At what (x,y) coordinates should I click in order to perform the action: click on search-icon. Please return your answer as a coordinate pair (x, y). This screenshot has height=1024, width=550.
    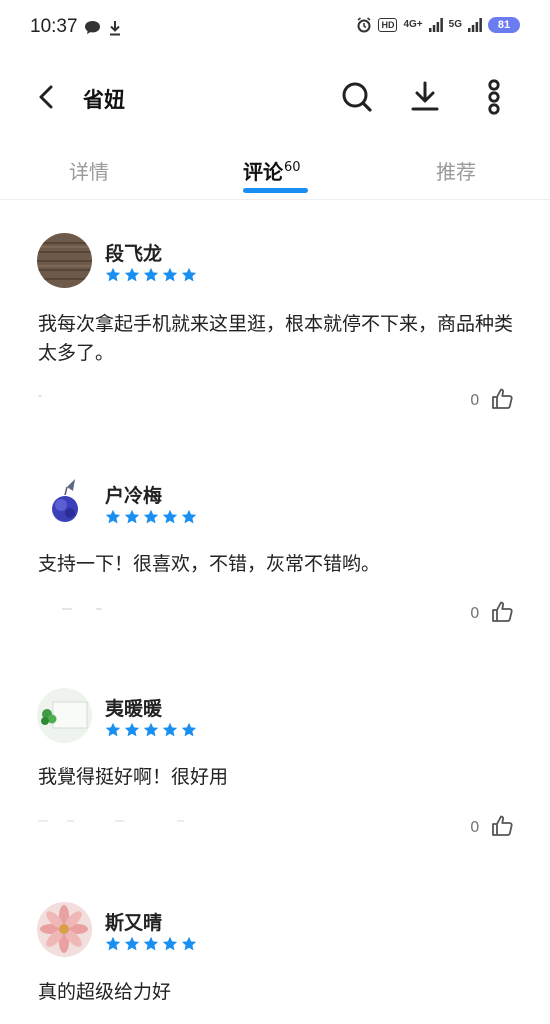
    Looking at the image, I should click on (357, 97).